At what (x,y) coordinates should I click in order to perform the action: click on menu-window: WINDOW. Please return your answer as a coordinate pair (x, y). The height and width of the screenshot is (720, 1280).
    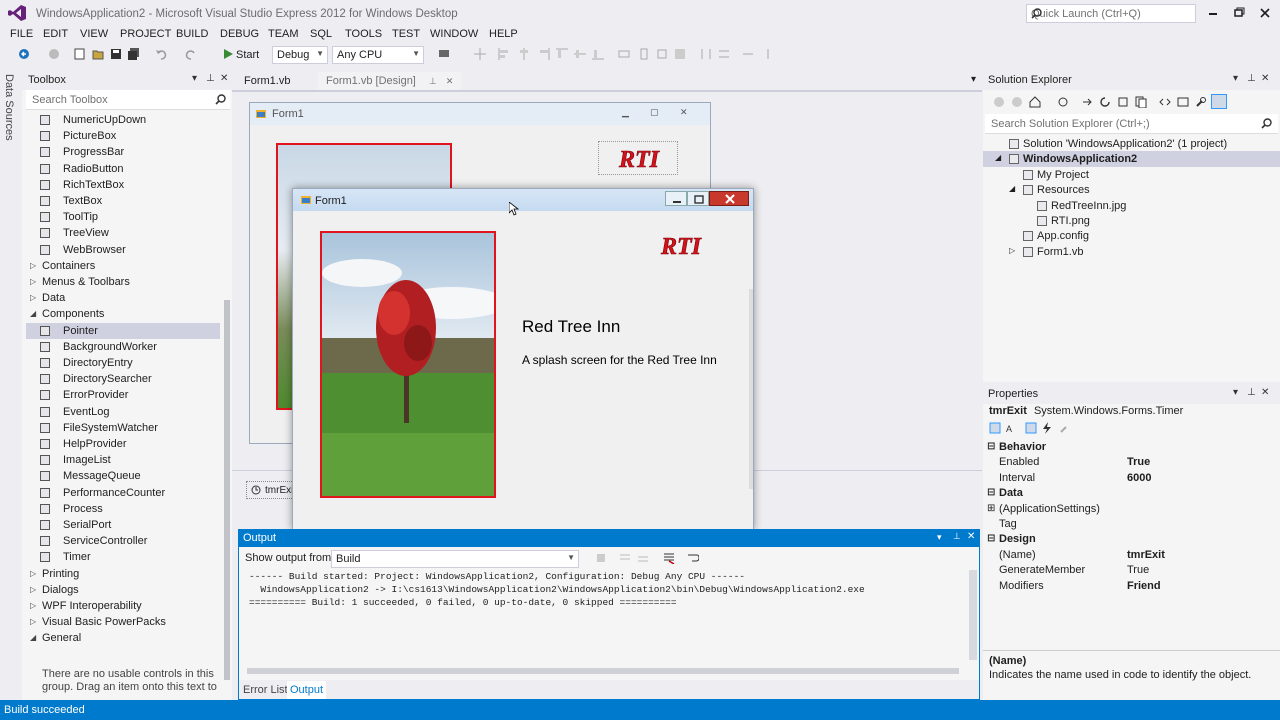
    Looking at the image, I should click on (454, 34).